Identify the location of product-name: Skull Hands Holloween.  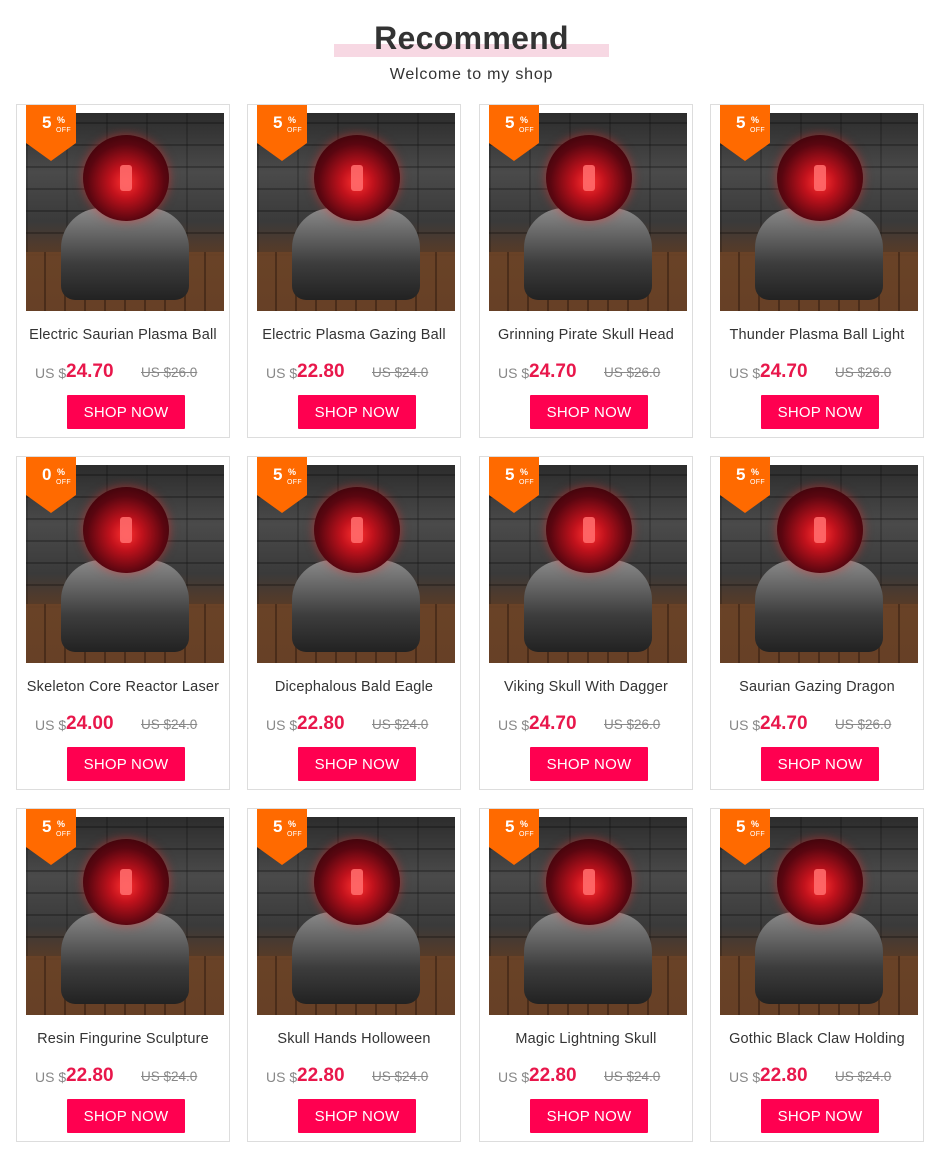
(354, 1039).